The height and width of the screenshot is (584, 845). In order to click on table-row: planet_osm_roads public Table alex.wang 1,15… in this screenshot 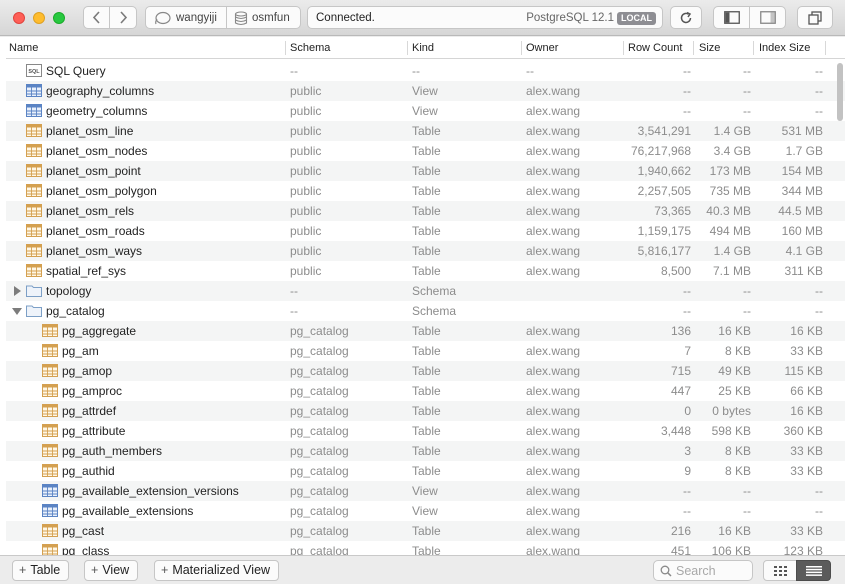, I will do `click(425, 231)`.